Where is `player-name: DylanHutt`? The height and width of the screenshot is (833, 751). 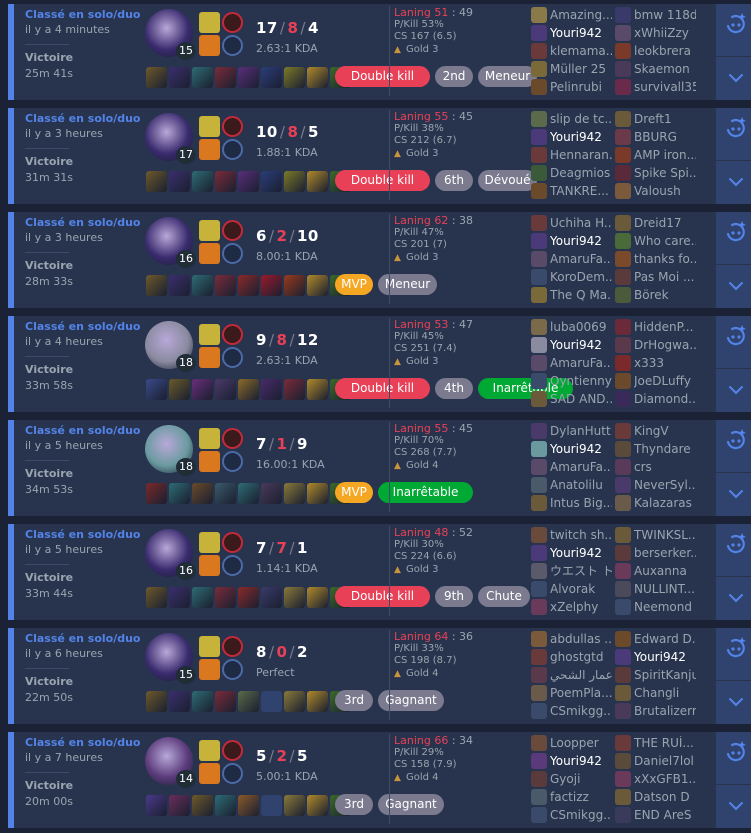
player-name: DylanHutt is located at coordinates (581, 431).